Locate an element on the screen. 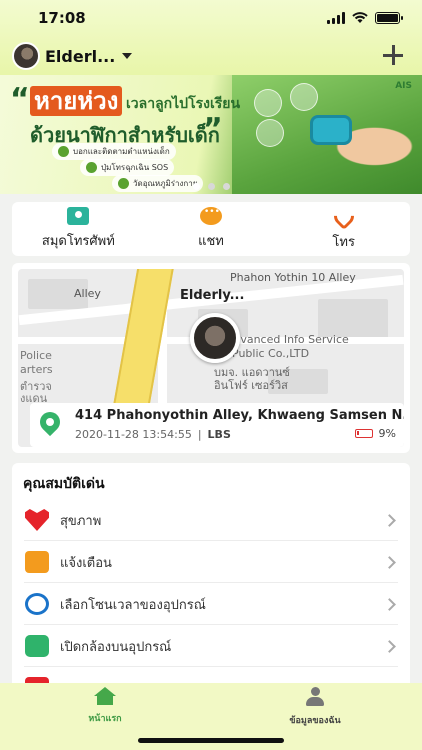 The image size is (422, 750). open-quote-icon: “ is located at coordinates (20, 99).